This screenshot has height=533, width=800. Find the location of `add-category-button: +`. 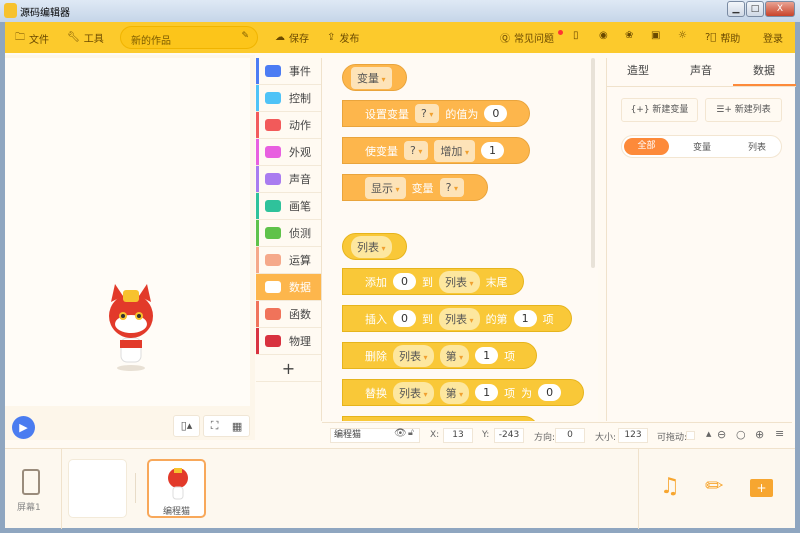

add-category-button: + is located at coordinates (288, 368).